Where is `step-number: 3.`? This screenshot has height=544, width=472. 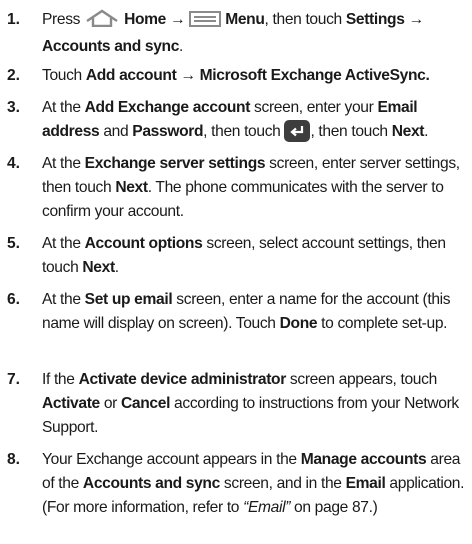
step-number: 3. is located at coordinates (14, 107).